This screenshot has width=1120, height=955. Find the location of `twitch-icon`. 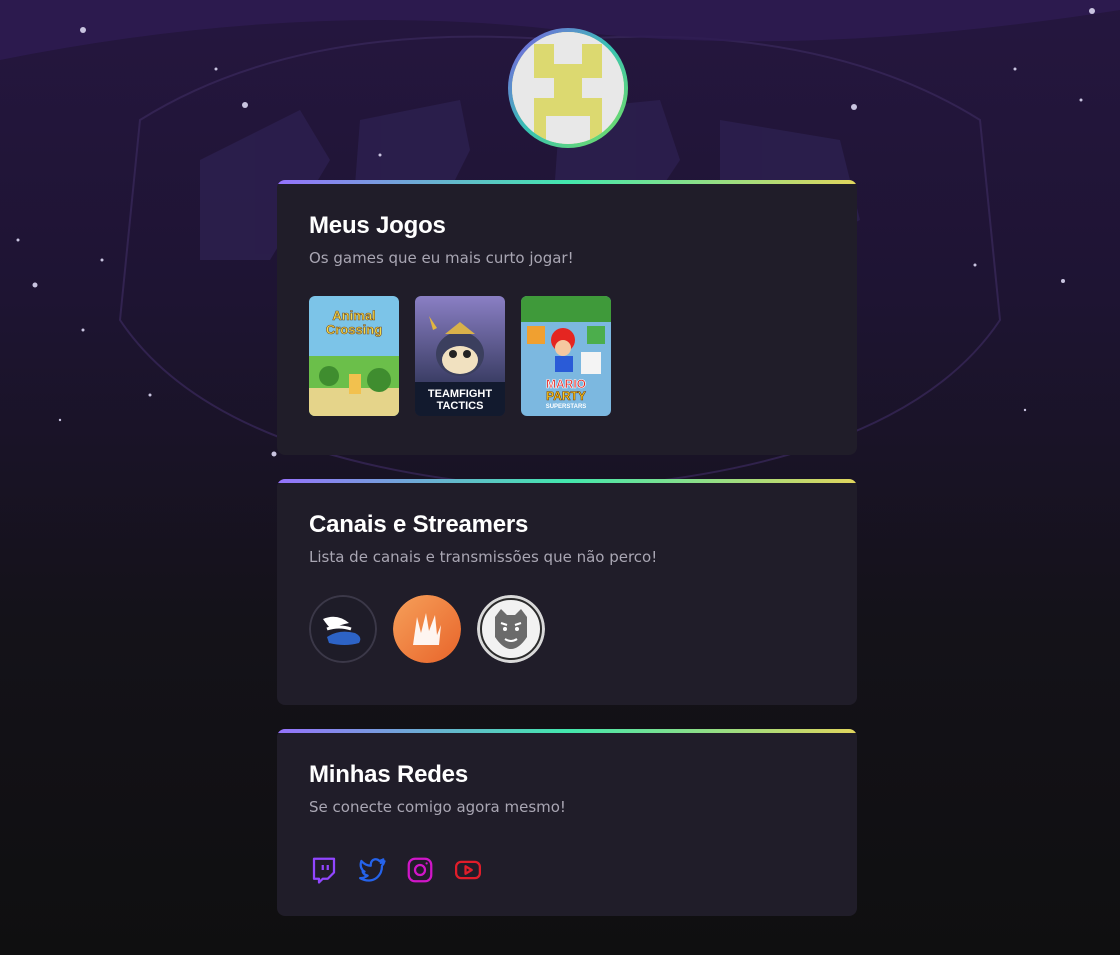

twitch-icon is located at coordinates (324, 870).